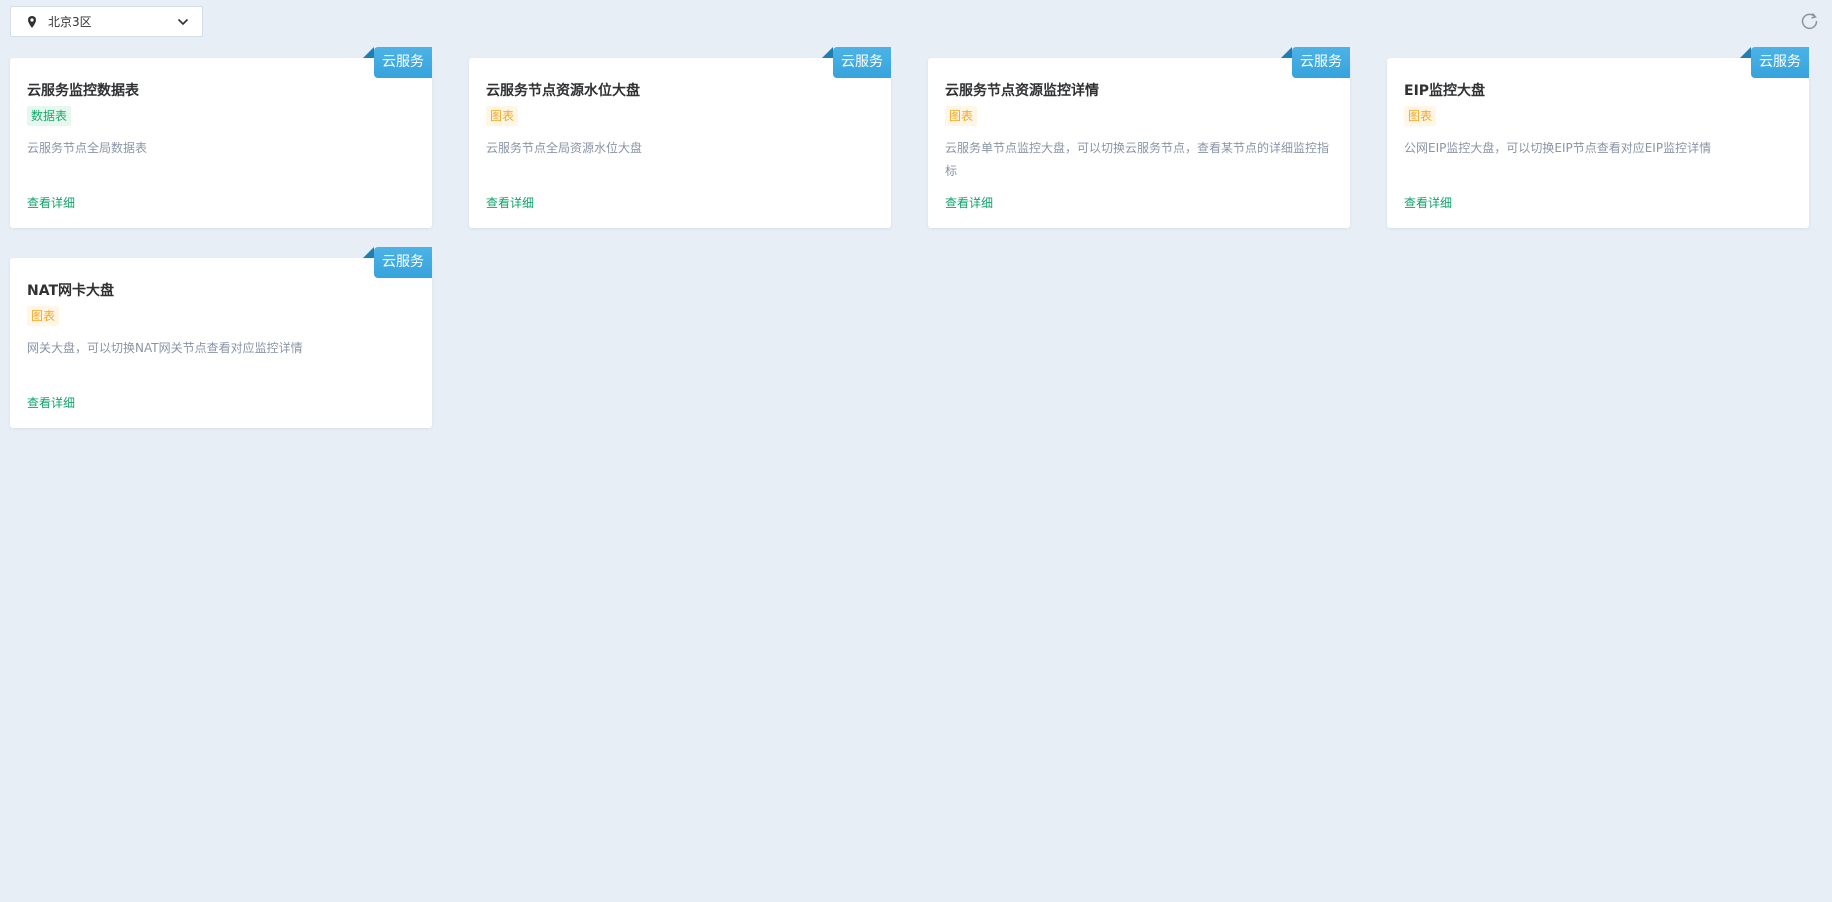 Image resolution: width=1832 pixels, height=902 pixels. I want to click on map-pin-icon, so click(32, 22).